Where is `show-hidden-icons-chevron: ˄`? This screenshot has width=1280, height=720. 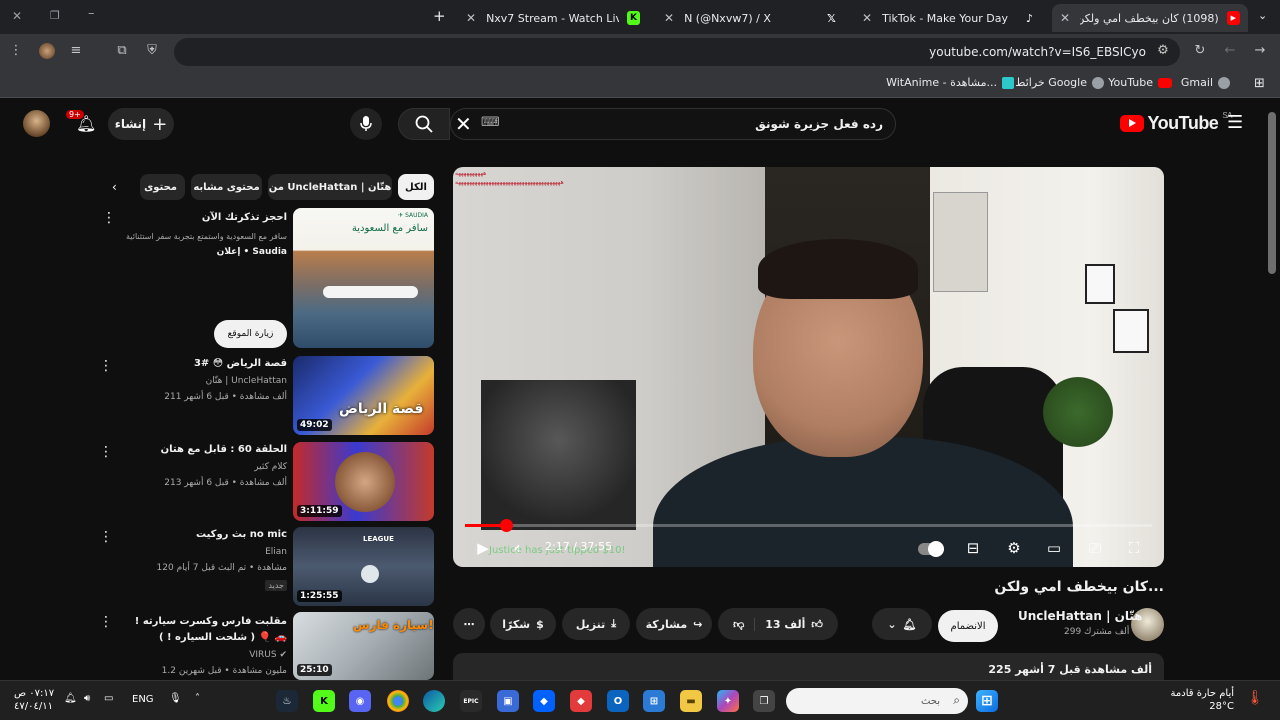
show-hidden-icons-chevron: ˄ is located at coordinates (197, 698).